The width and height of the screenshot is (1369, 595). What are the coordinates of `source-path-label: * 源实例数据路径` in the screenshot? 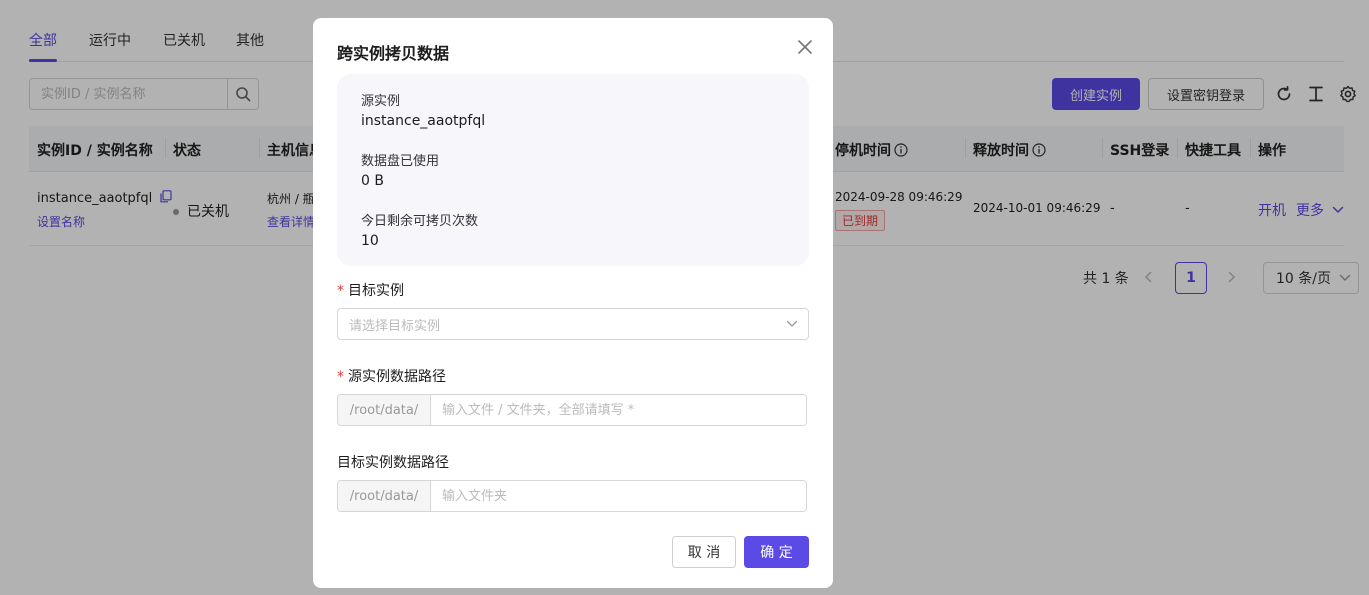 It's located at (391, 377).